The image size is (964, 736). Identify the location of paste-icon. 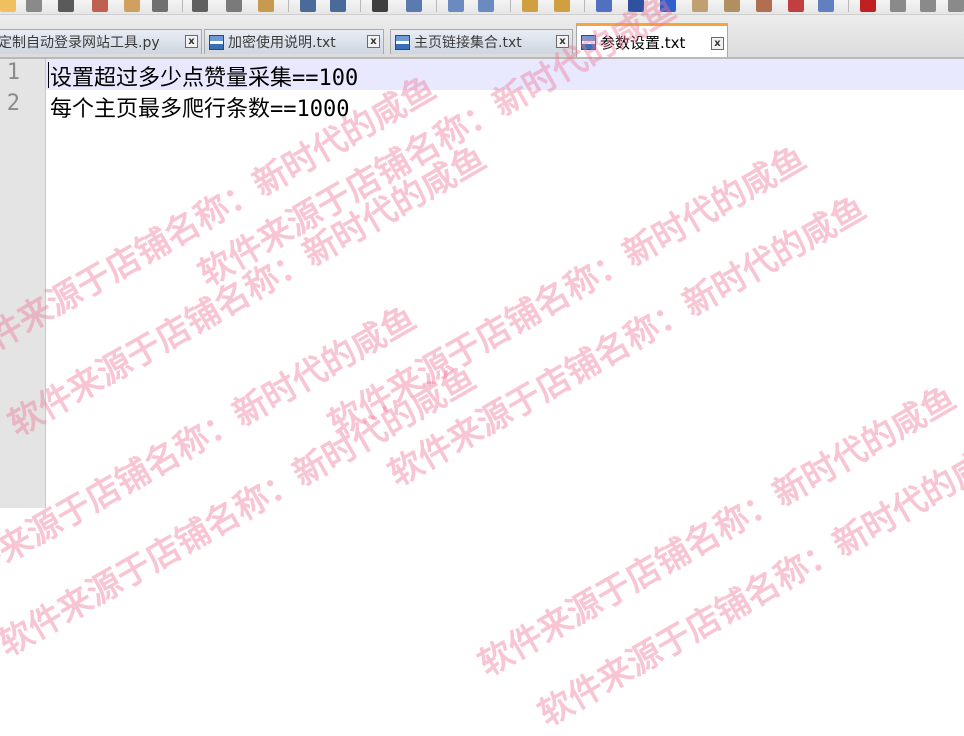
(266, 6).